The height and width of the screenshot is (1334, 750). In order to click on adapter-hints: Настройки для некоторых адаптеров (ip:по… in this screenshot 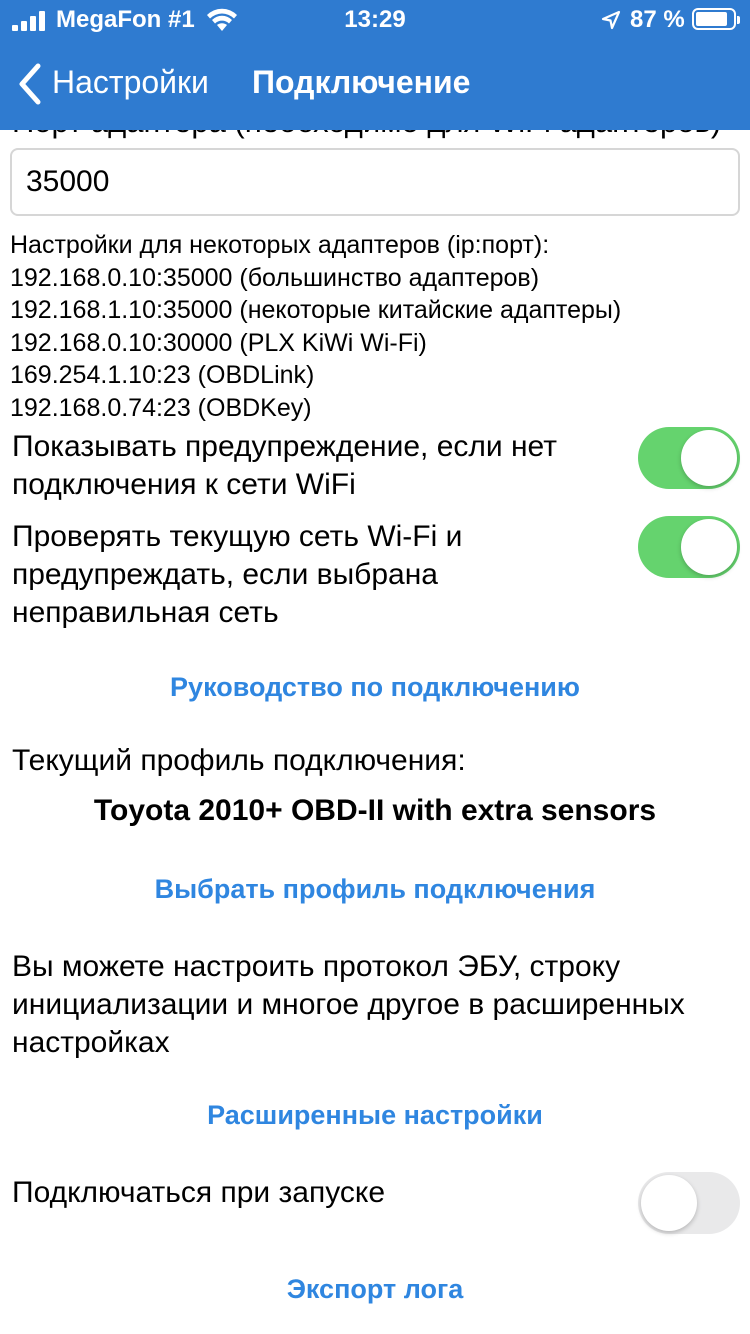, I will do `click(315, 326)`.